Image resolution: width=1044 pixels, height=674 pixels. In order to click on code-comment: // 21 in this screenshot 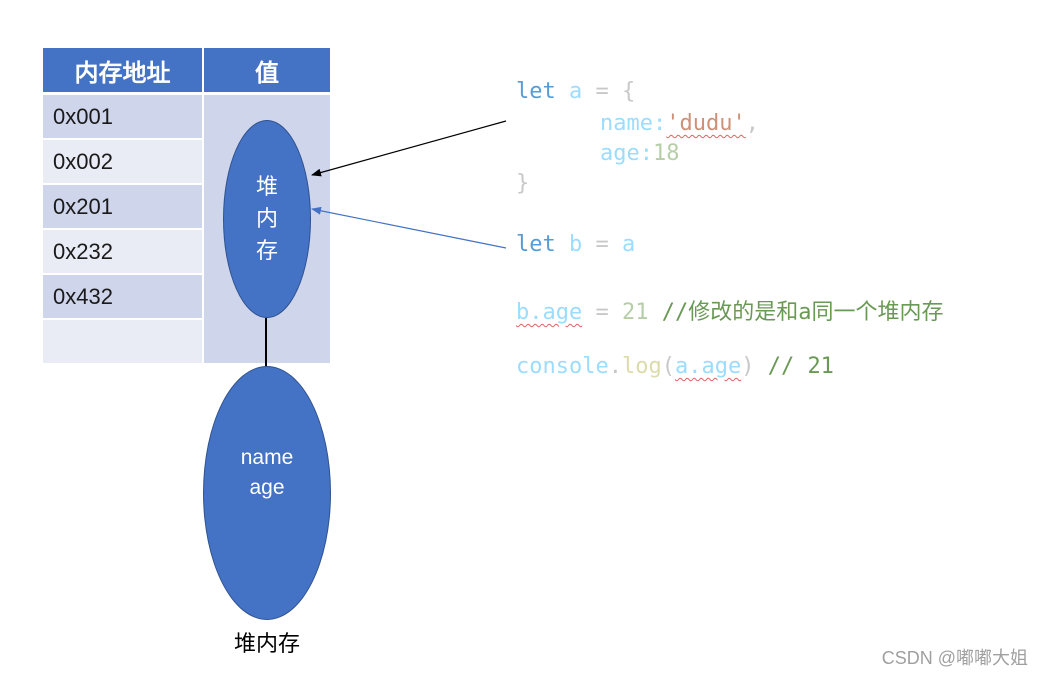, I will do `click(800, 366)`.